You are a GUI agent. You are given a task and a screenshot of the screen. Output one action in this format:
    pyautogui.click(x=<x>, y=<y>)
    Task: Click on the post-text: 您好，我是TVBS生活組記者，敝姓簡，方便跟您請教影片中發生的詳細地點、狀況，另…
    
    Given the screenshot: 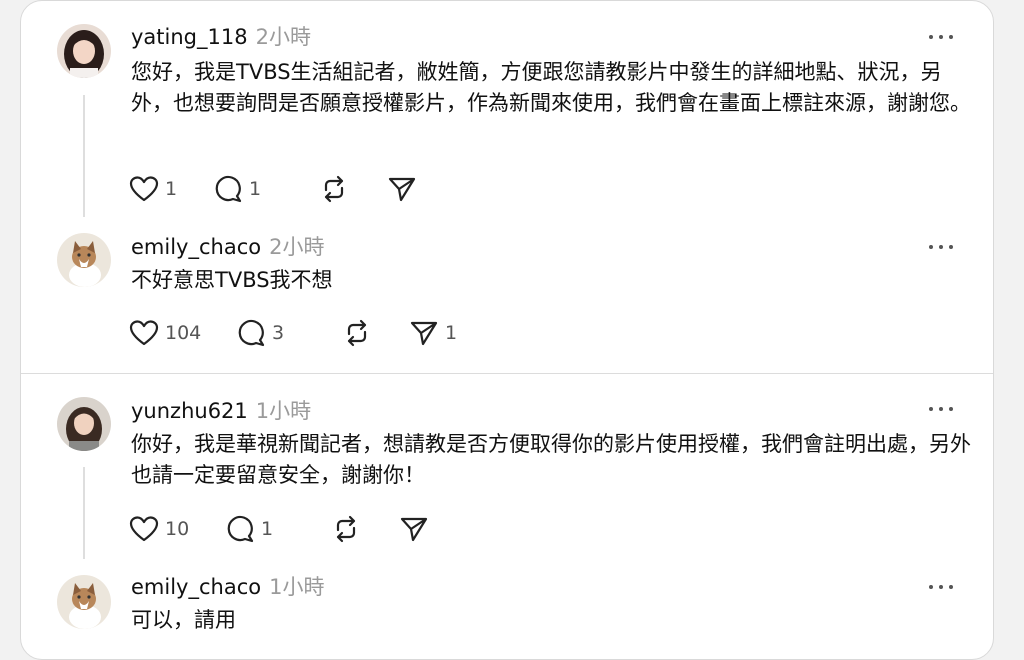 What is the action you would take?
    pyautogui.click(x=551, y=87)
    